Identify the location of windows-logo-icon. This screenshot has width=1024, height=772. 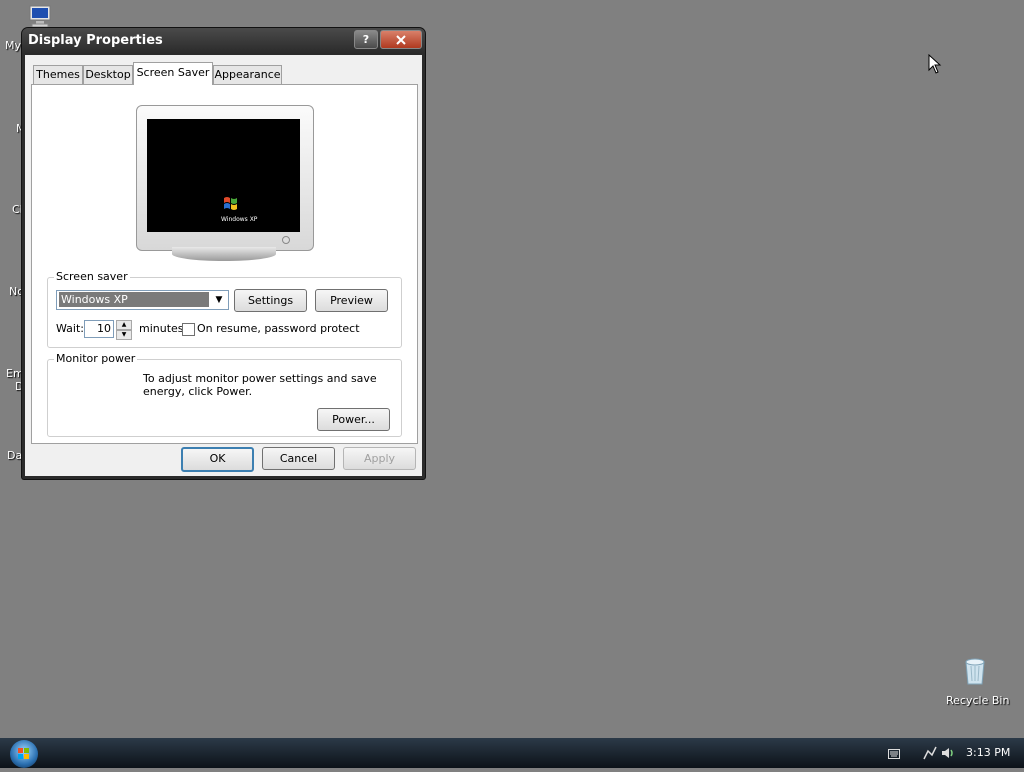
(230, 203).